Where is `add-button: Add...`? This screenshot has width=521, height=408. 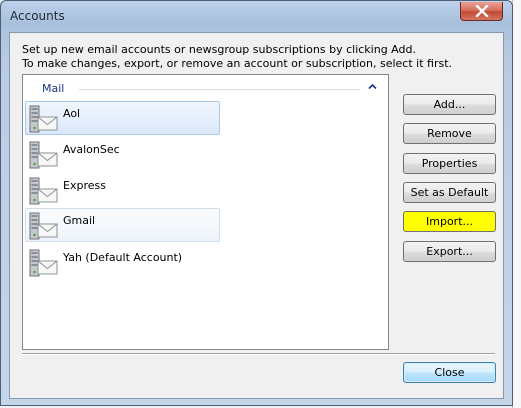 add-button: Add... is located at coordinates (449, 104).